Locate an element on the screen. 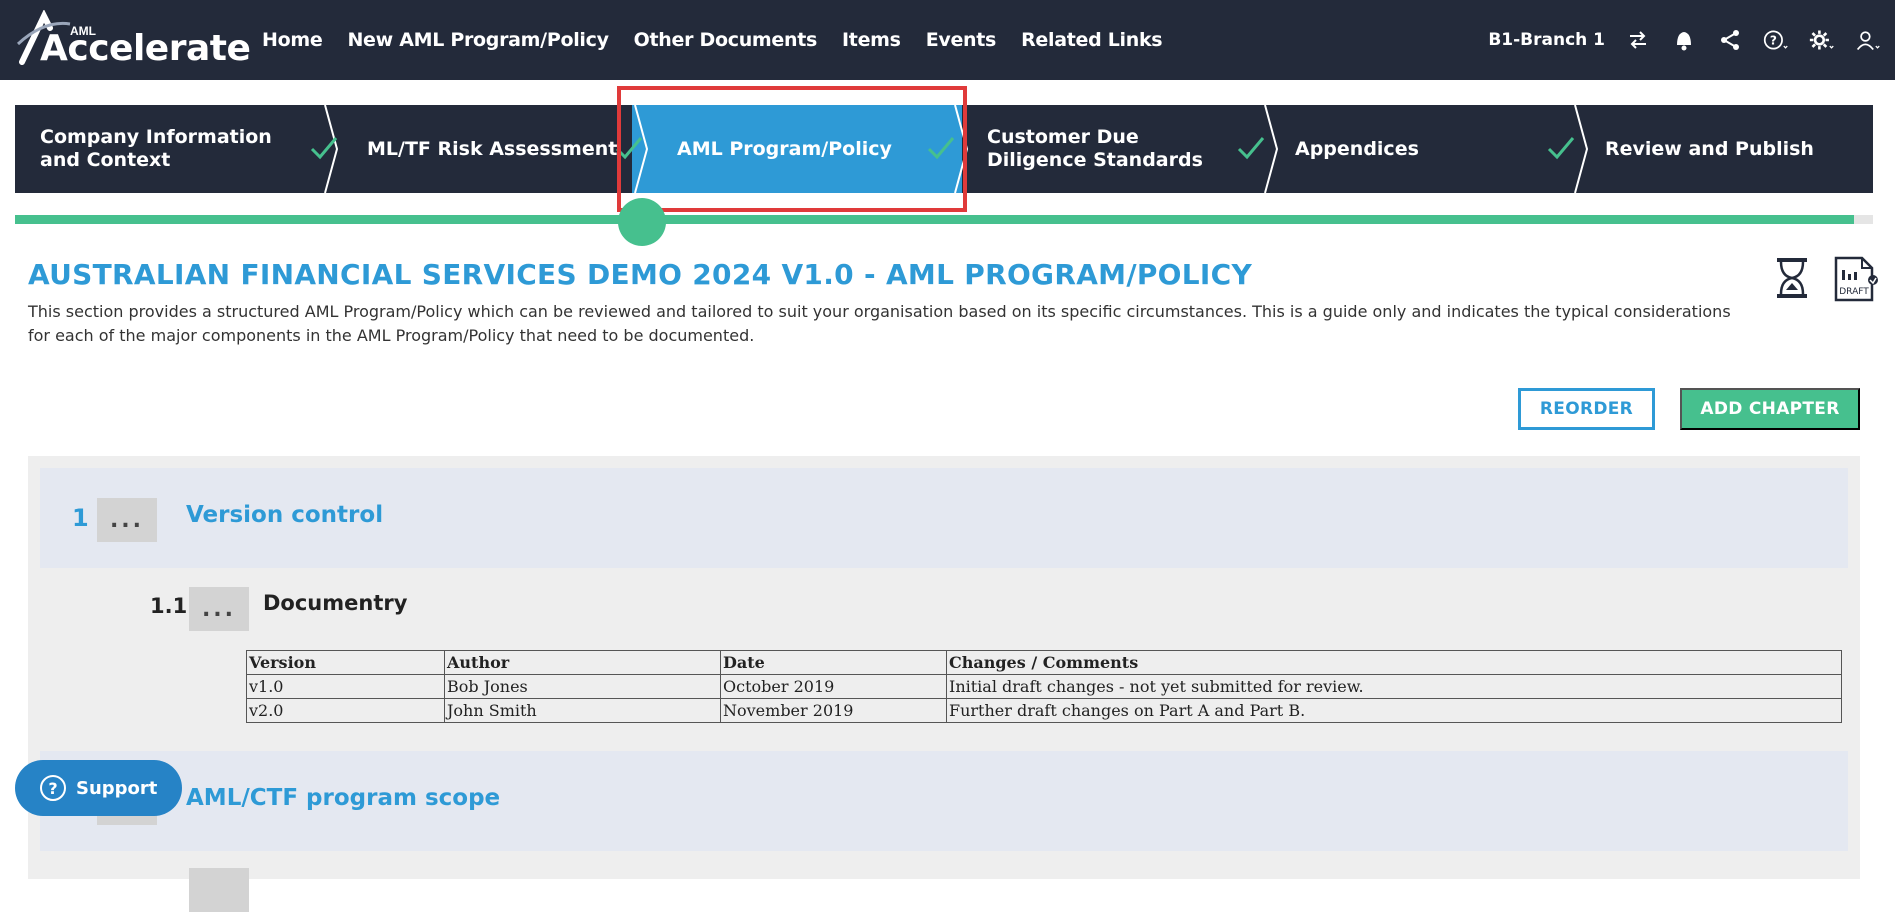 This screenshot has width=1895, height=912. draft-label: DRAFT is located at coordinates (1854, 292).